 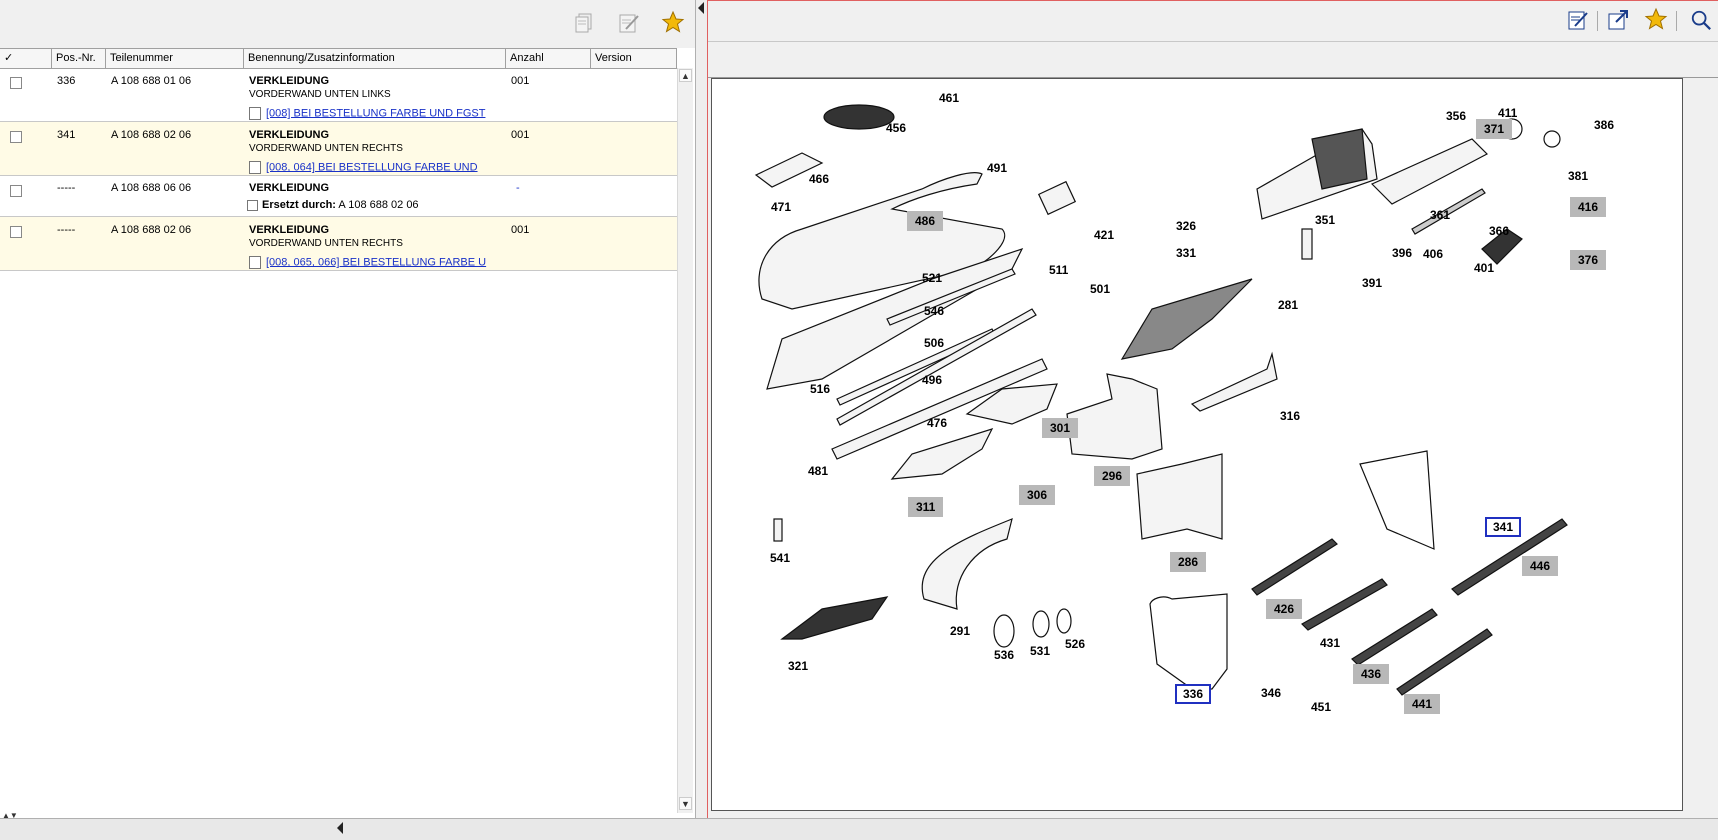 What do you see at coordinates (1701, 20) in the screenshot?
I see `search-button` at bounding box center [1701, 20].